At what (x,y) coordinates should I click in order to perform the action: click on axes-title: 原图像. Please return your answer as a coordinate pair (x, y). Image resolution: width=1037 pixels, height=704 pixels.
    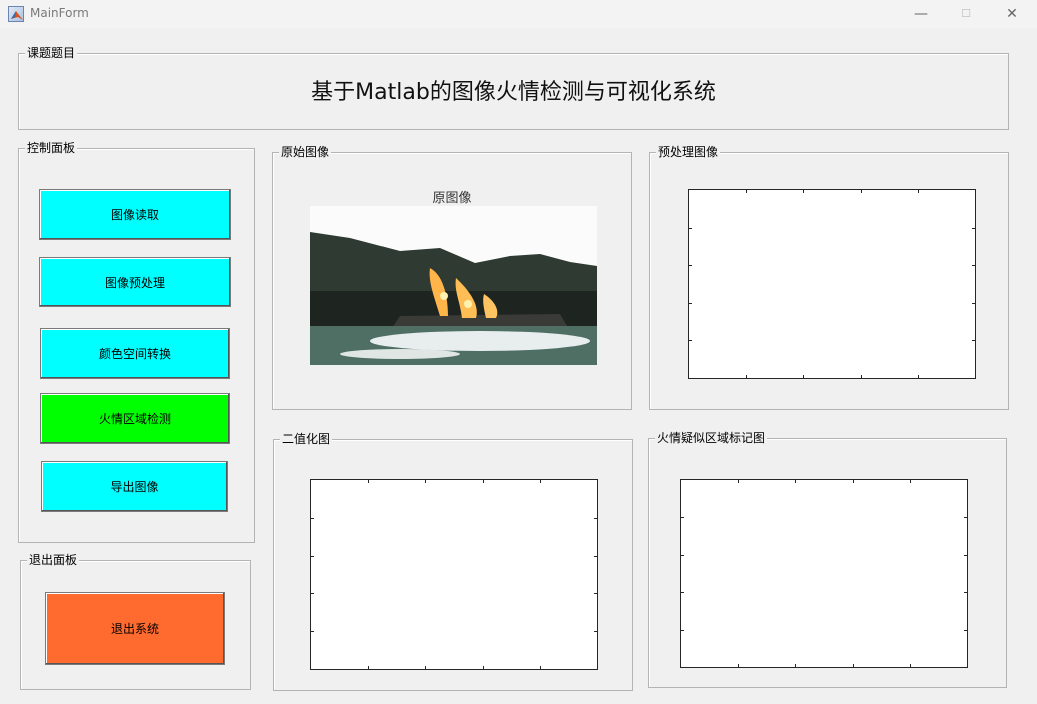
    Looking at the image, I should click on (452, 198).